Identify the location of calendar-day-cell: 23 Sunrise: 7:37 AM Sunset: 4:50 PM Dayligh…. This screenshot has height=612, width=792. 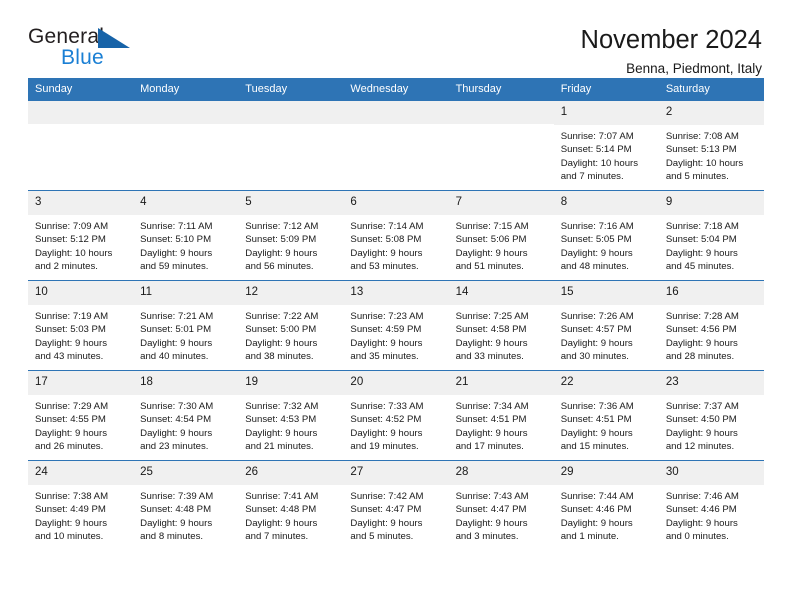
(711, 415).